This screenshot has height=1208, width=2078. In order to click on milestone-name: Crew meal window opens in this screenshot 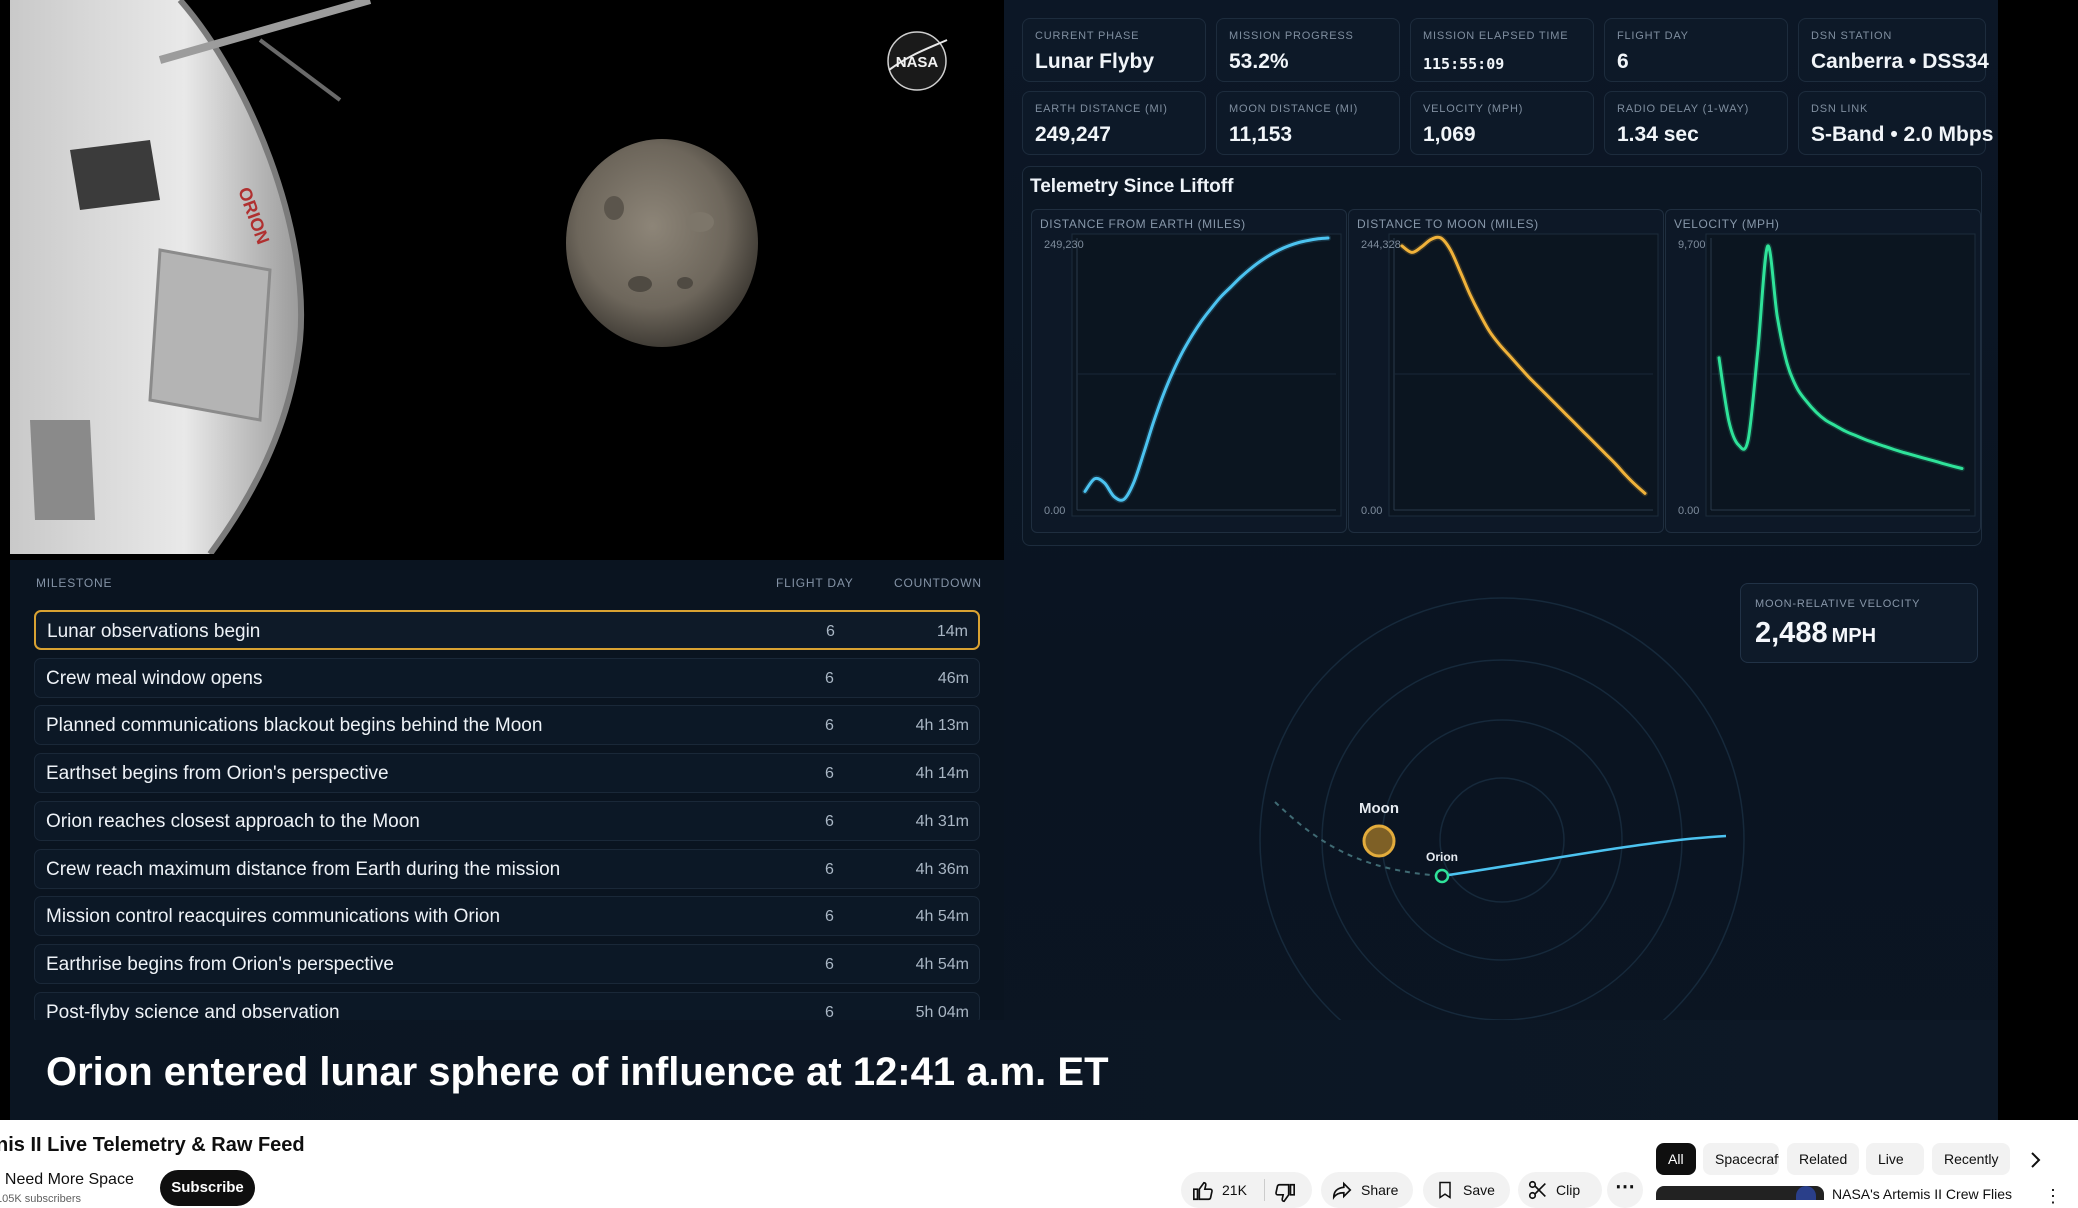, I will do `click(154, 678)`.